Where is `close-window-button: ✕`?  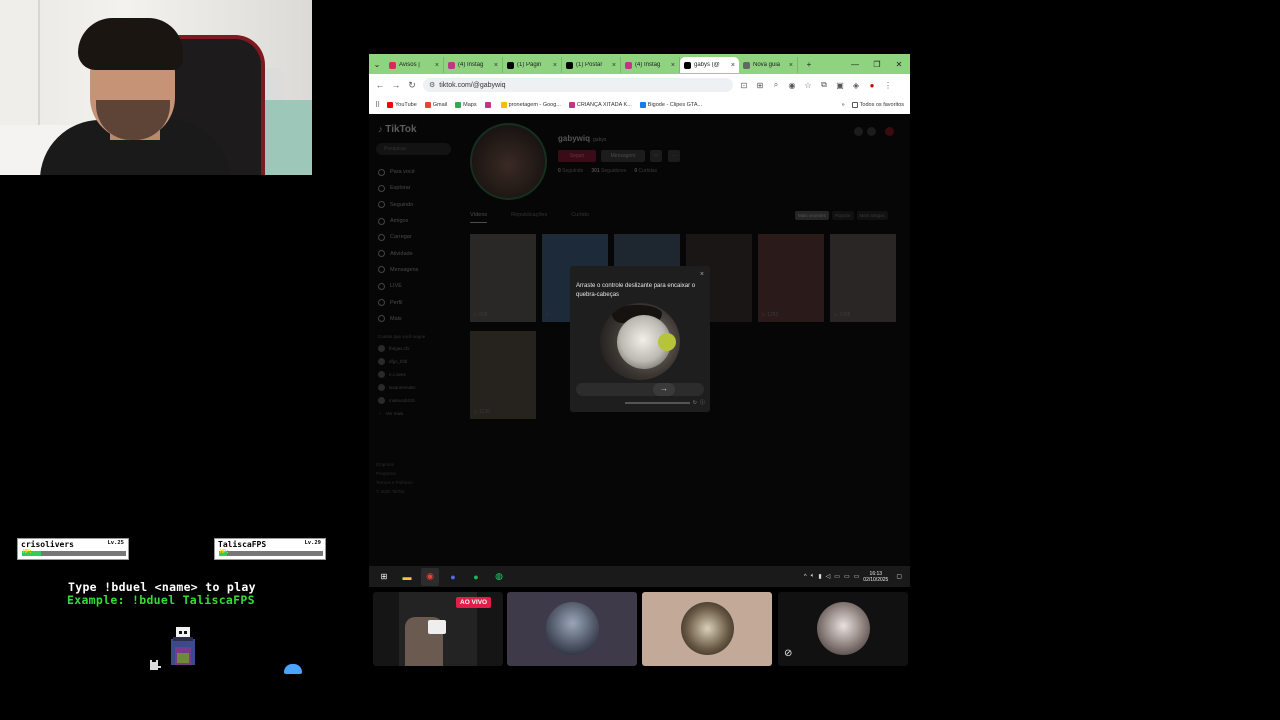 close-window-button: ✕ is located at coordinates (899, 64).